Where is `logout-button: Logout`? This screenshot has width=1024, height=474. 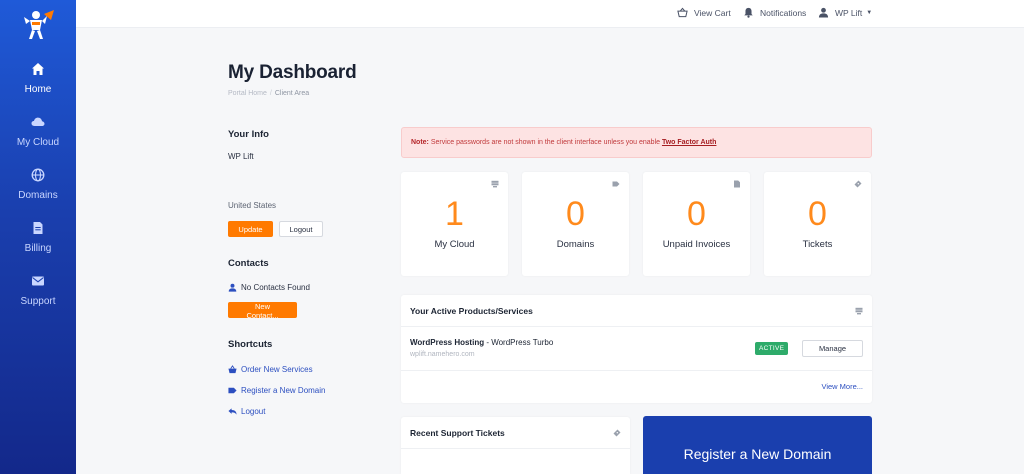
logout-button: Logout is located at coordinates (301, 229).